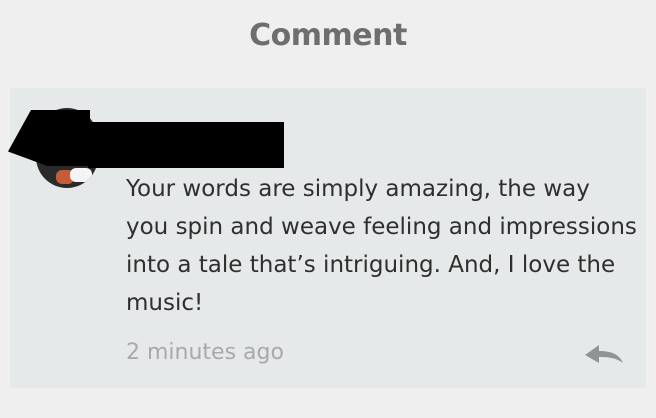 The height and width of the screenshot is (418, 656). I want to click on redaction-bar, so click(186, 145).